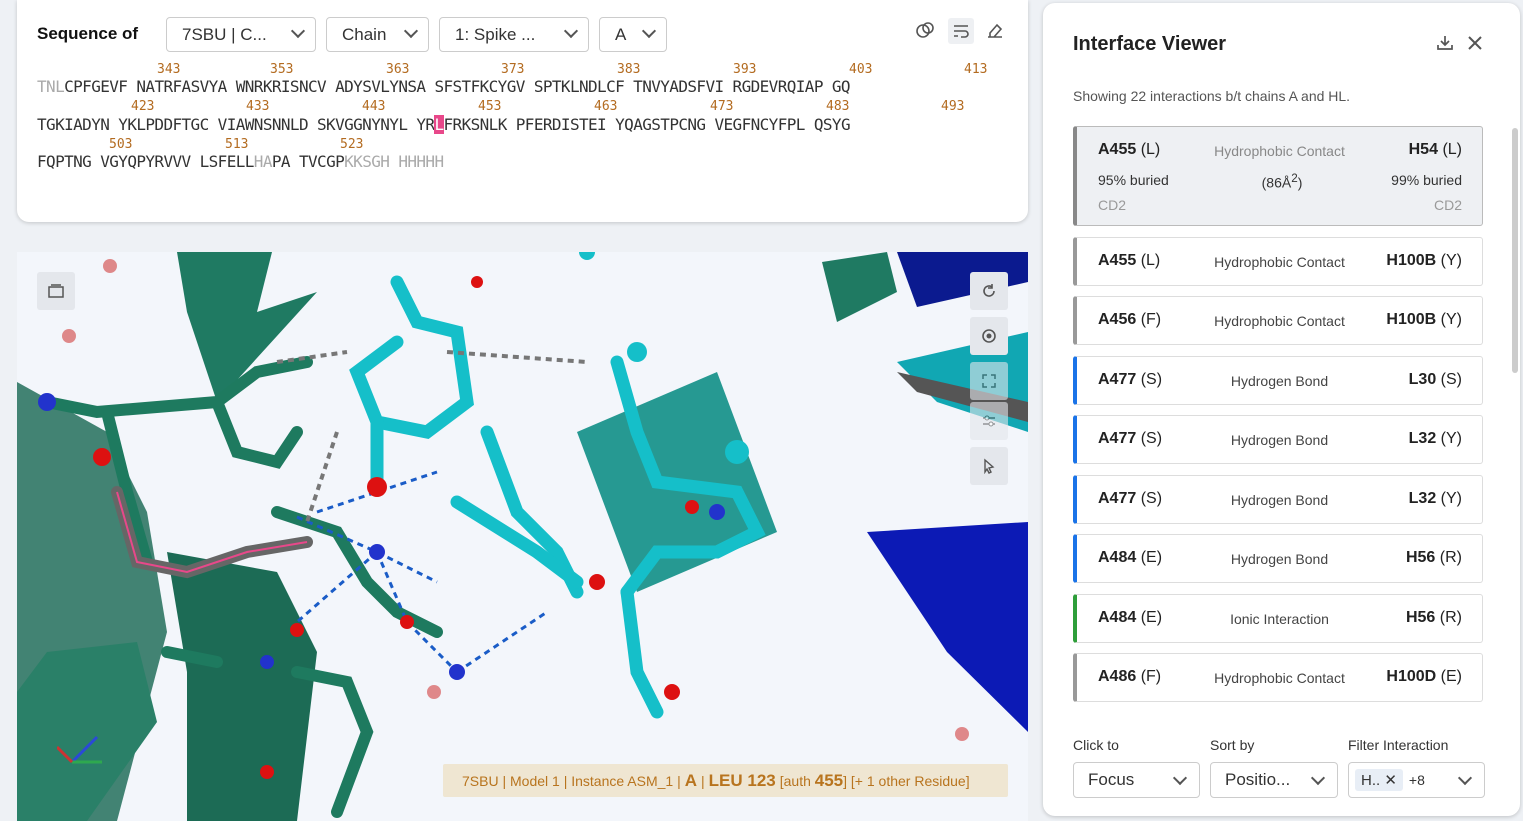 The width and height of the screenshot is (1523, 821). Describe the element at coordinates (1475, 45) in the screenshot. I see `close-icon` at that location.